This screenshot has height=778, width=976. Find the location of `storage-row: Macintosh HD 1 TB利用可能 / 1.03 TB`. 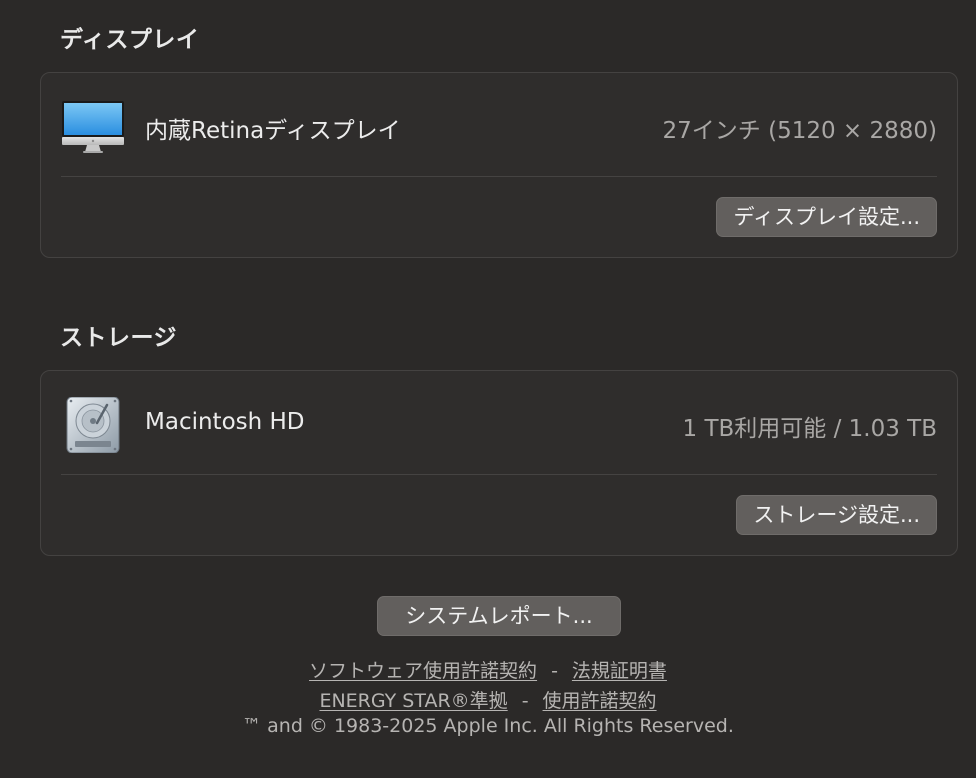

storage-row: Macintosh HD 1 TB利用可能 / 1.03 TB is located at coordinates (499, 423).